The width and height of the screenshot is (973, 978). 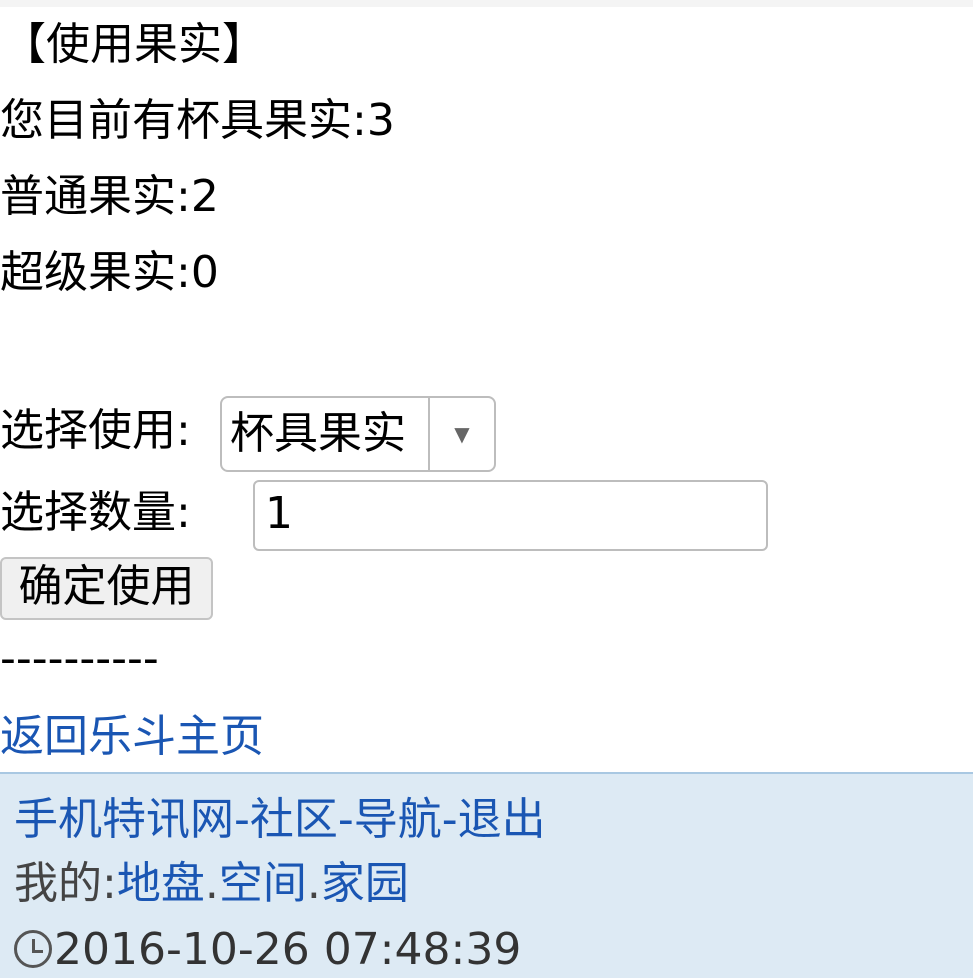 What do you see at coordinates (294, 819) in the screenshot?
I see `community-link: 社区` at bounding box center [294, 819].